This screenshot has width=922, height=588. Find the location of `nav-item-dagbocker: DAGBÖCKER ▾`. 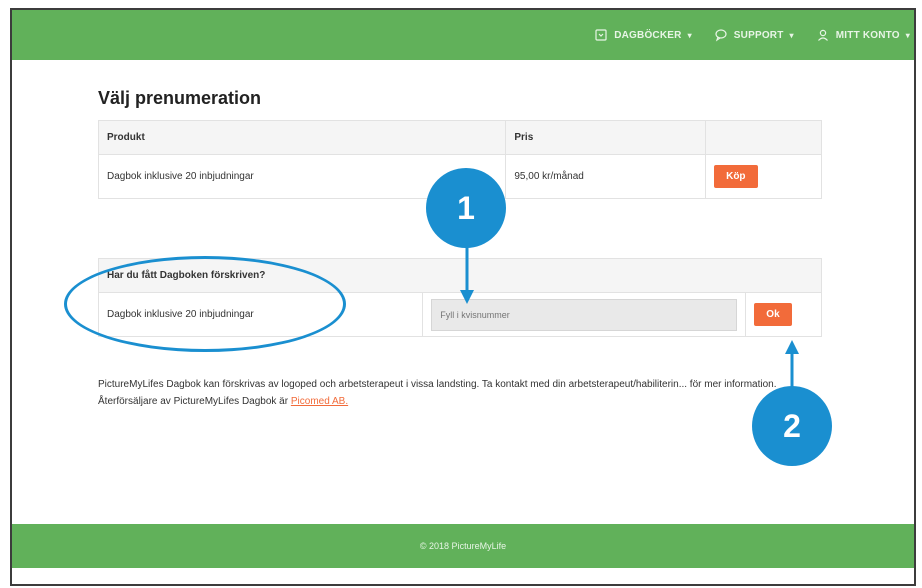

nav-item-dagbocker: DAGBÖCKER ▾ is located at coordinates (643, 35).